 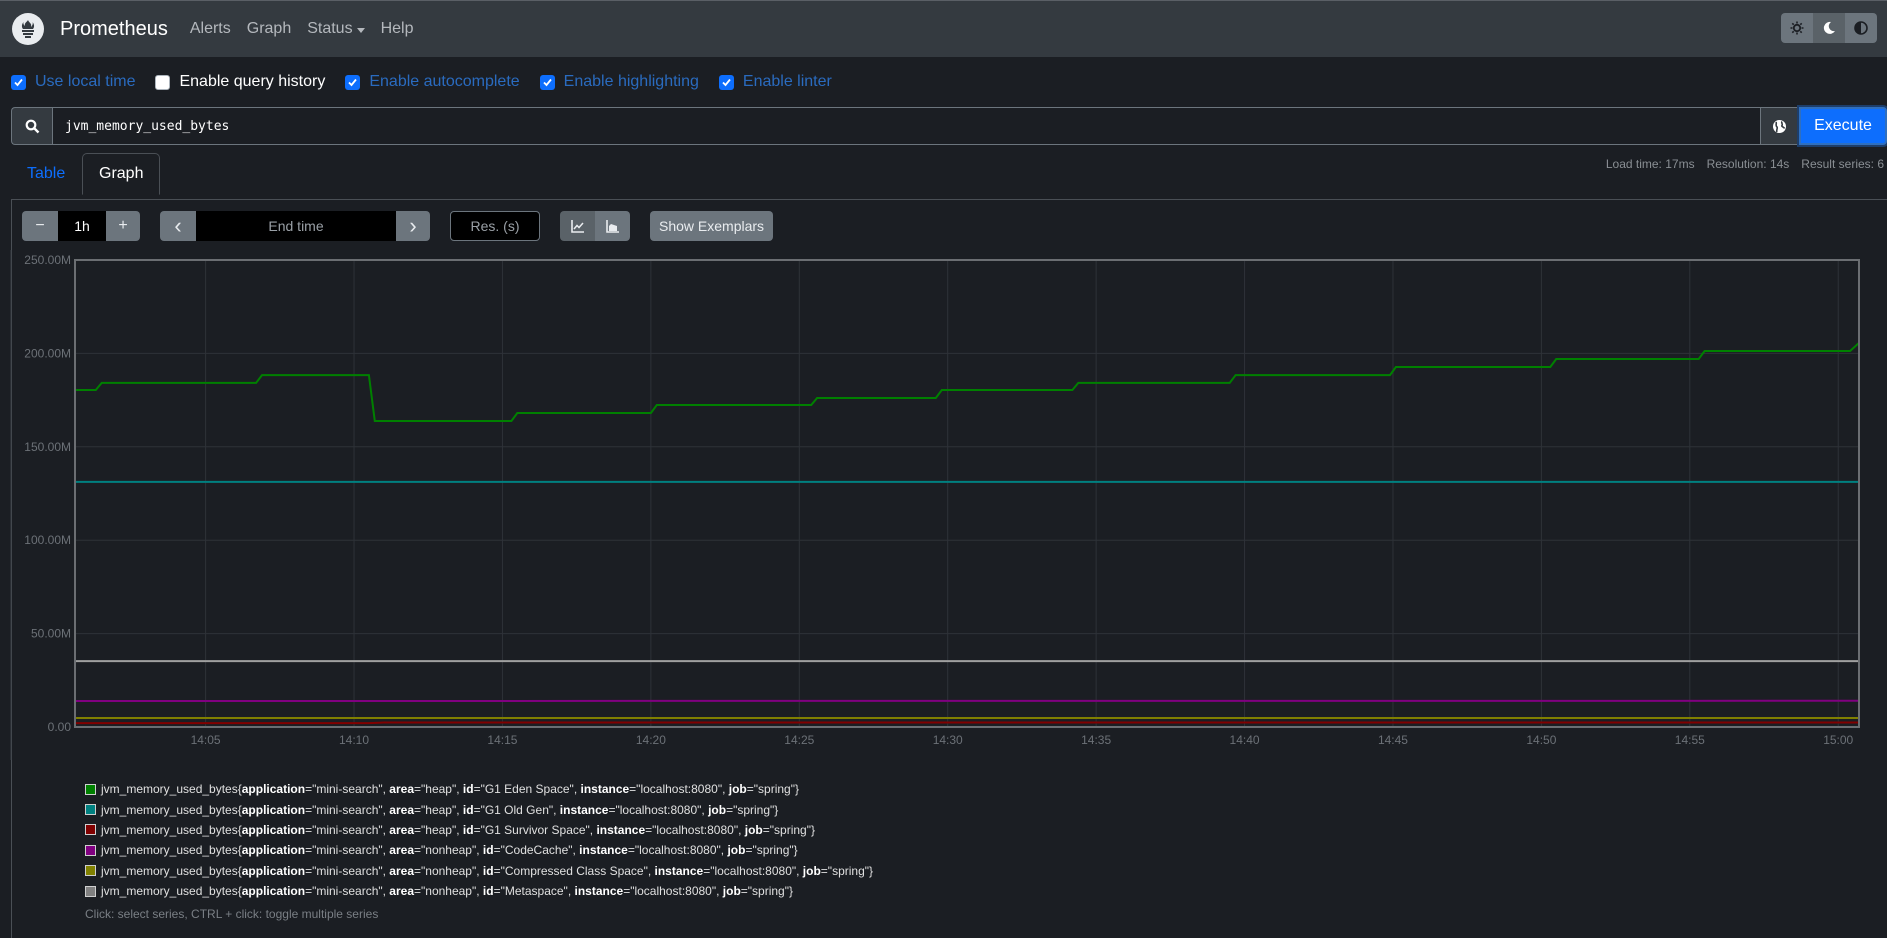 I want to click on y-tick-label: 50.00M, so click(x=51, y=634).